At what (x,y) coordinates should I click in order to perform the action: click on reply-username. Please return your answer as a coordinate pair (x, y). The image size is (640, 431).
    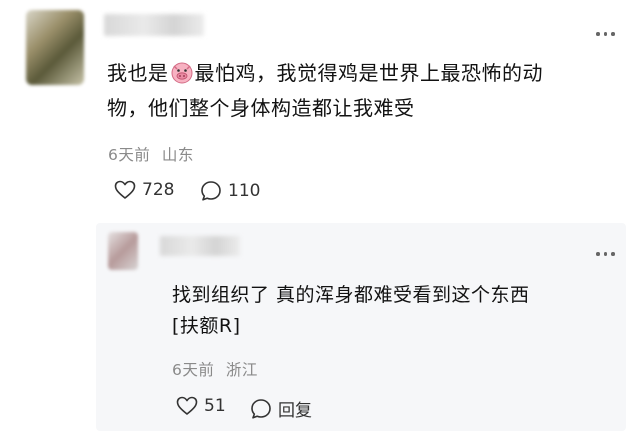
    Looking at the image, I should click on (200, 246).